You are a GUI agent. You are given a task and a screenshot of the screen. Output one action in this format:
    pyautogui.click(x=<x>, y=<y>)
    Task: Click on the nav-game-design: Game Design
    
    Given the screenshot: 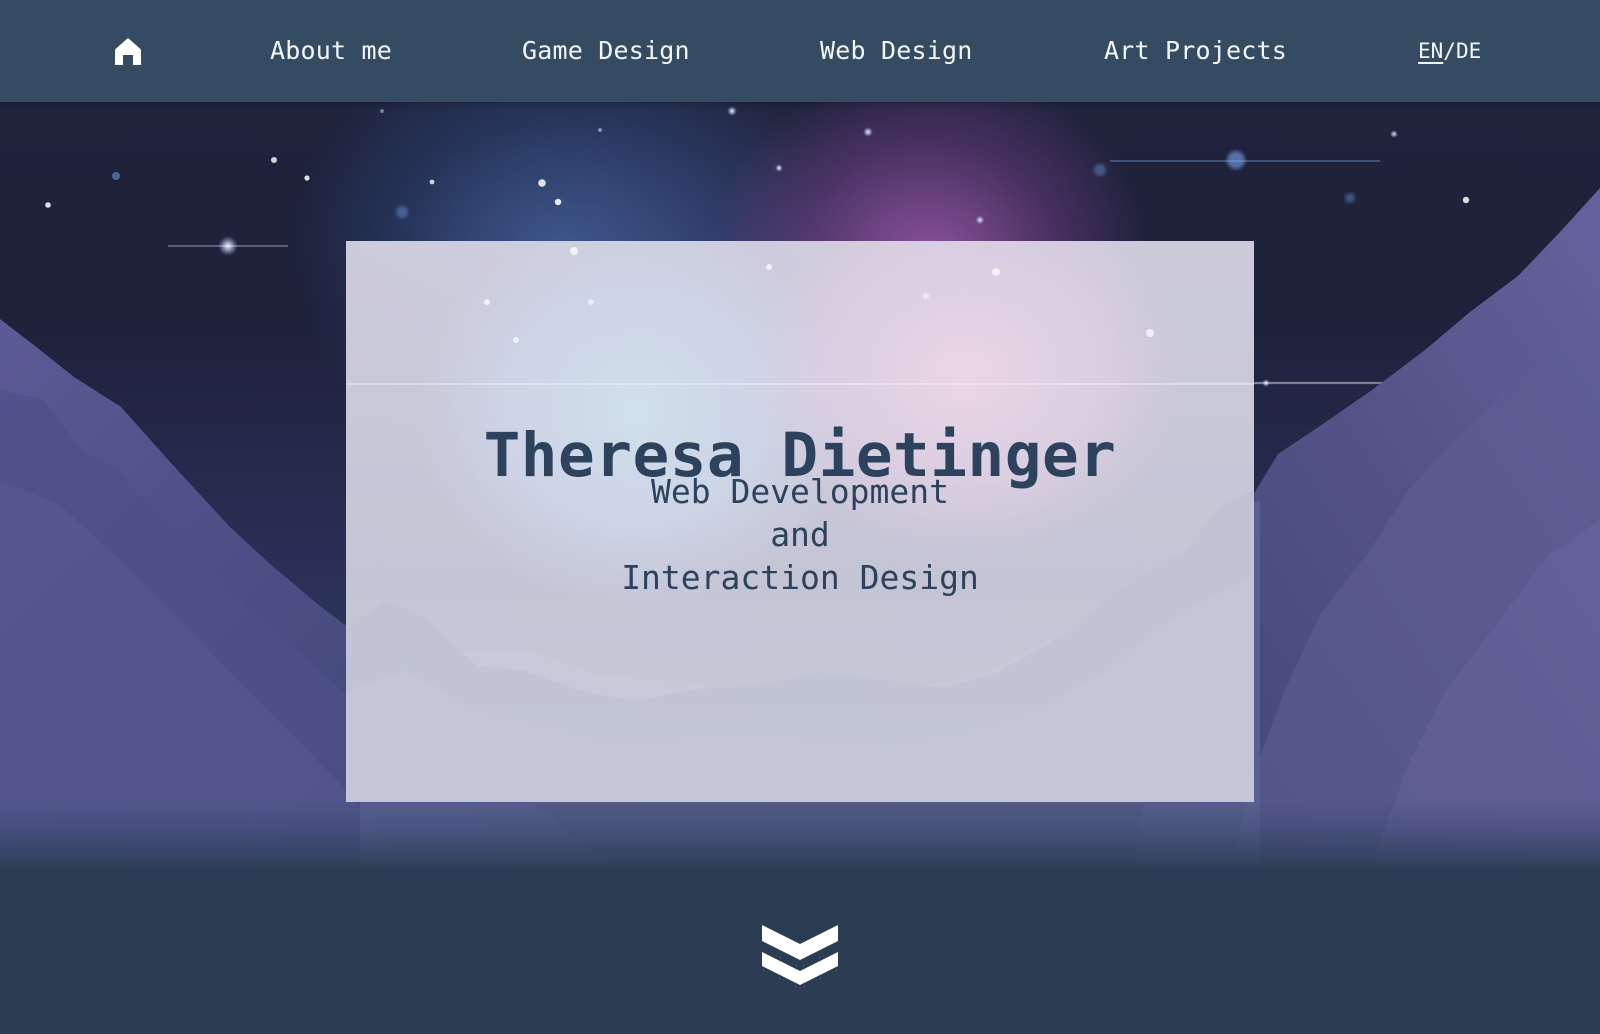 What is the action you would take?
    pyautogui.click(x=606, y=51)
    